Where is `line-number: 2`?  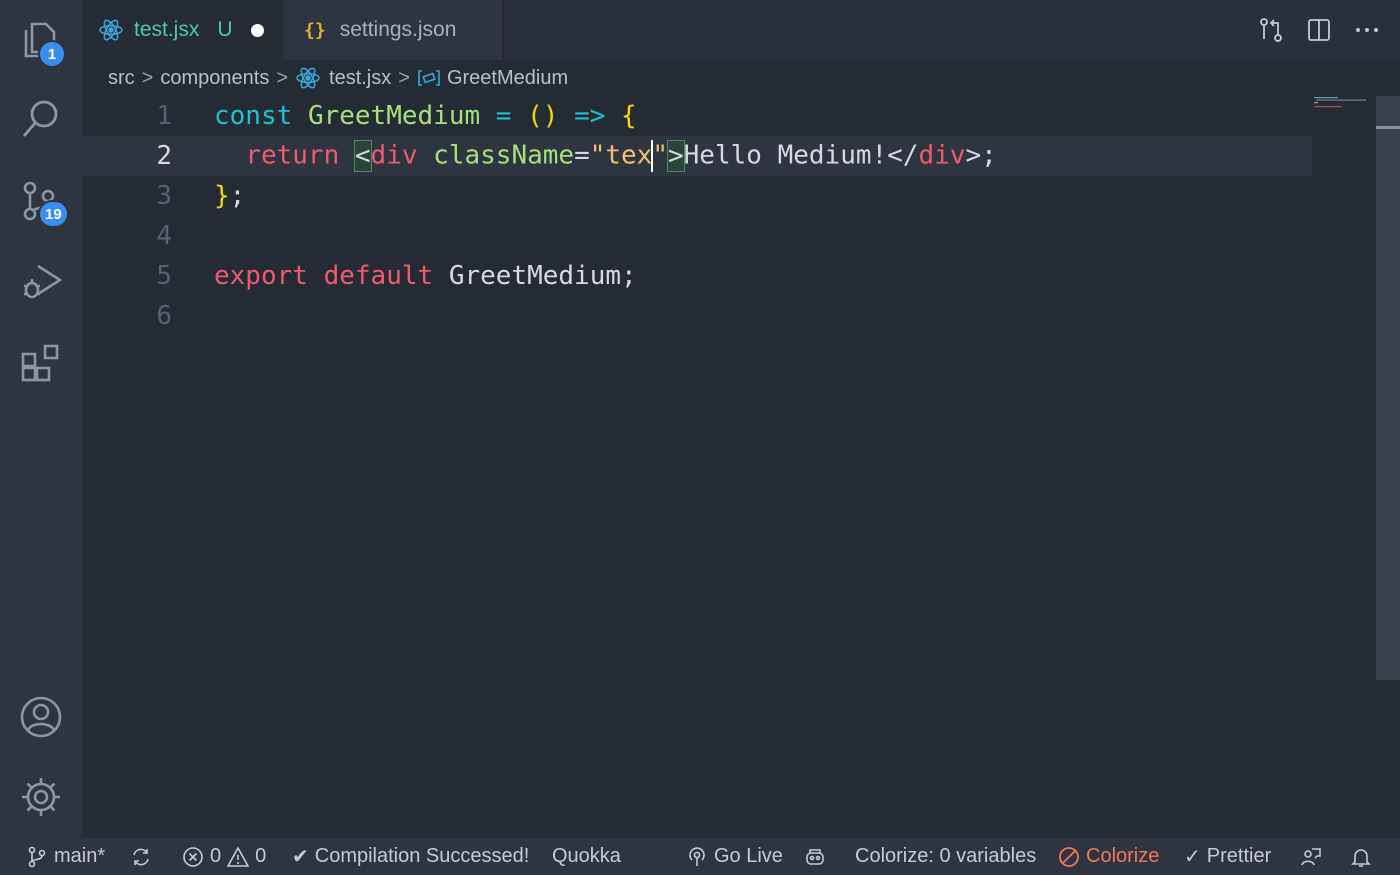 line-number: 2 is located at coordinates (164, 156).